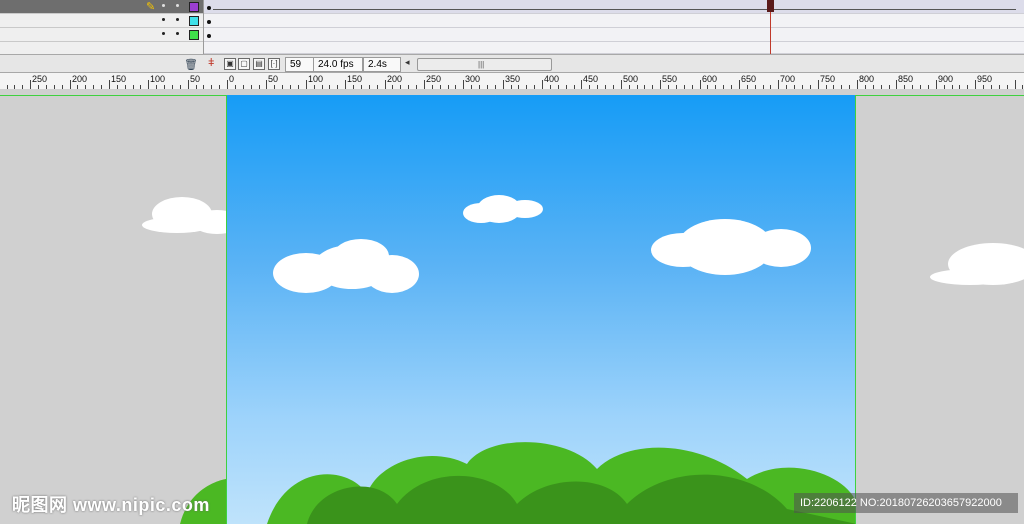  Describe the element at coordinates (513, 79) in the screenshot. I see `ruler-label: 350` at that location.